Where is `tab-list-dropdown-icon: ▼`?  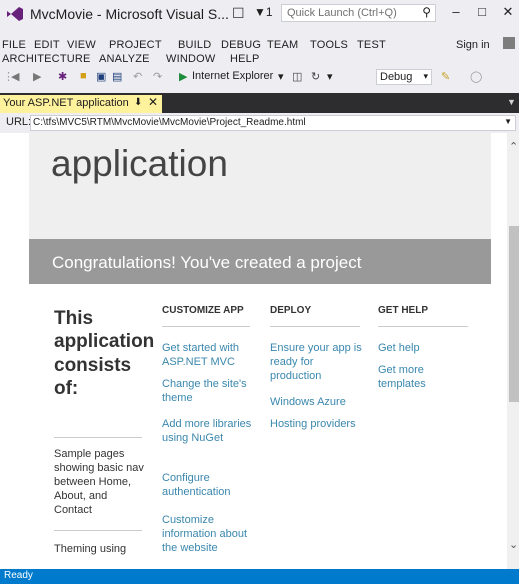
tab-list-dropdown-icon: ▼ is located at coordinates (511, 102).